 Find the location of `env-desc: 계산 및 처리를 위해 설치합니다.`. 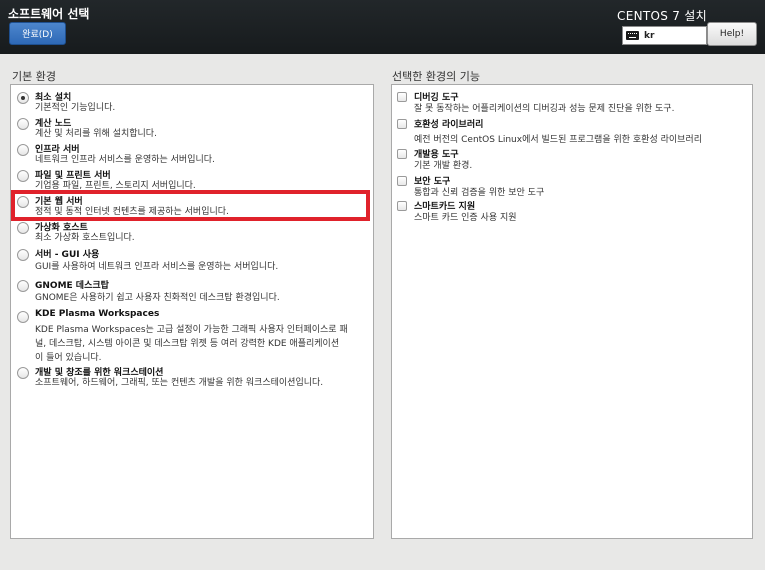

env-desc: 계산 및 처리를 위해 설치합니다. is located at coordinates (96, 134).